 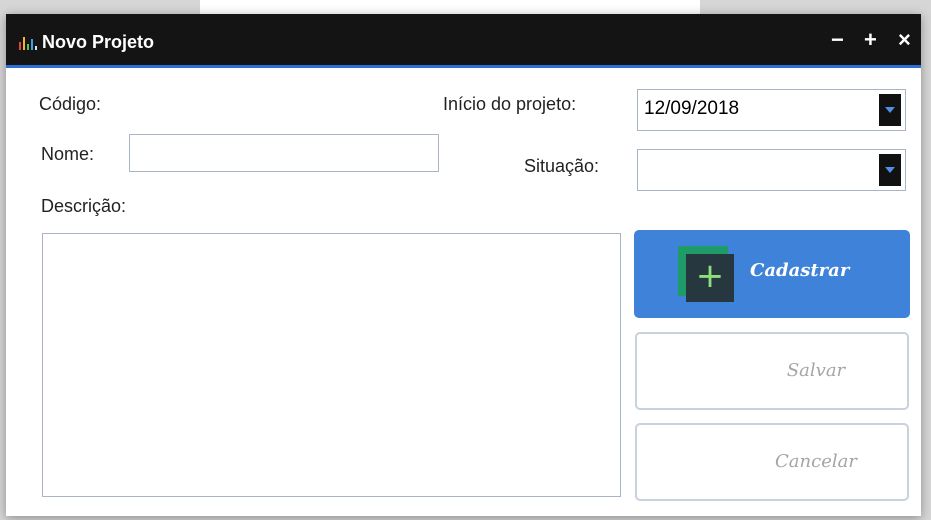 I want to click on maximize-icon: +, so click(x=870, y=40).